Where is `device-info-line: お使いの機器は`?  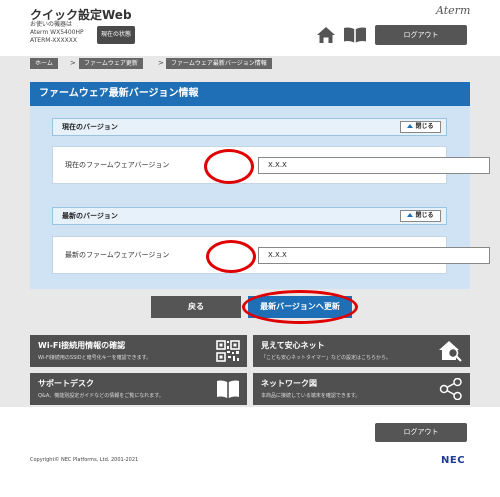 device-info-line: お使いの機器は is located at coordinates (51, 24).